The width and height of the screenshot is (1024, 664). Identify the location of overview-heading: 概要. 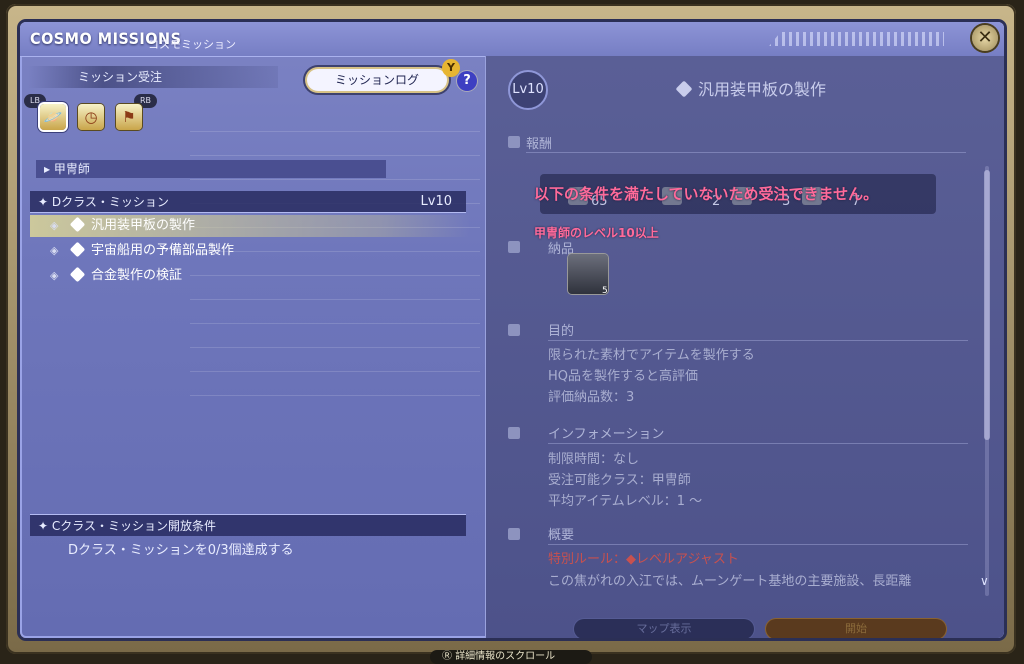
(561, 535).